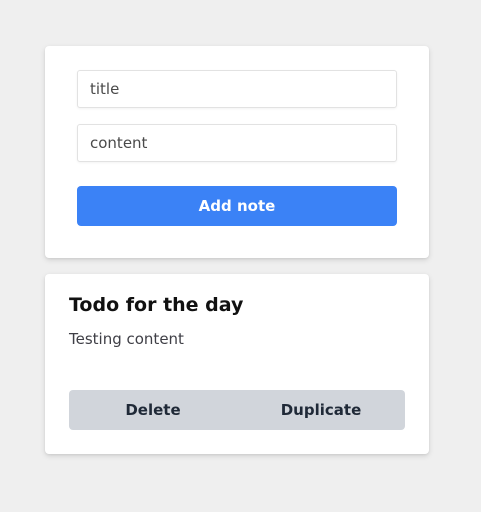 Image resolution: width=481 pixels, height=512 pixels. I want to click on note-title: Todo for the day, so click(156, 305).